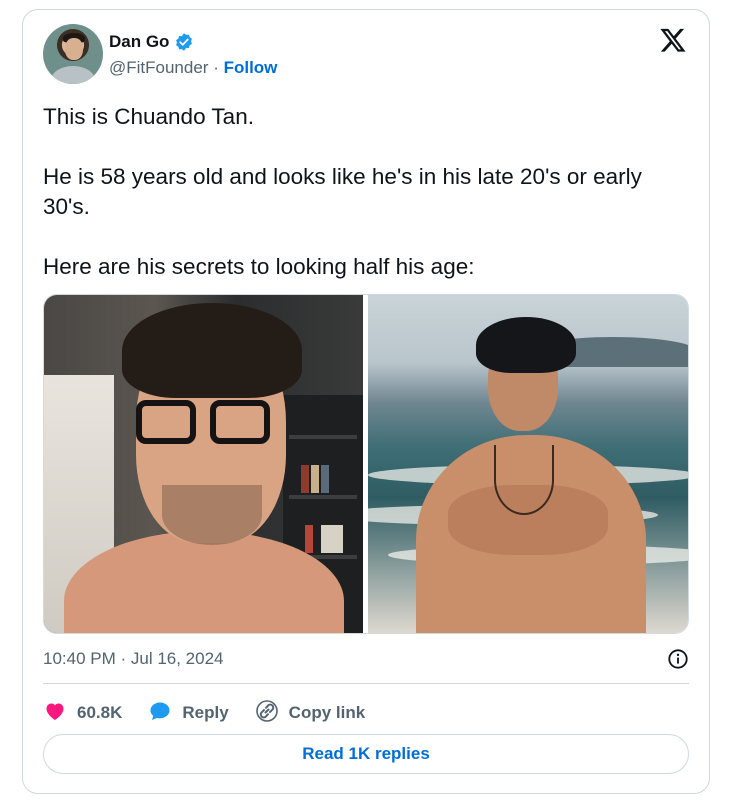  I want to click on tweet-header: Dan Go @FitFounder · Follow, so click(366, 56).